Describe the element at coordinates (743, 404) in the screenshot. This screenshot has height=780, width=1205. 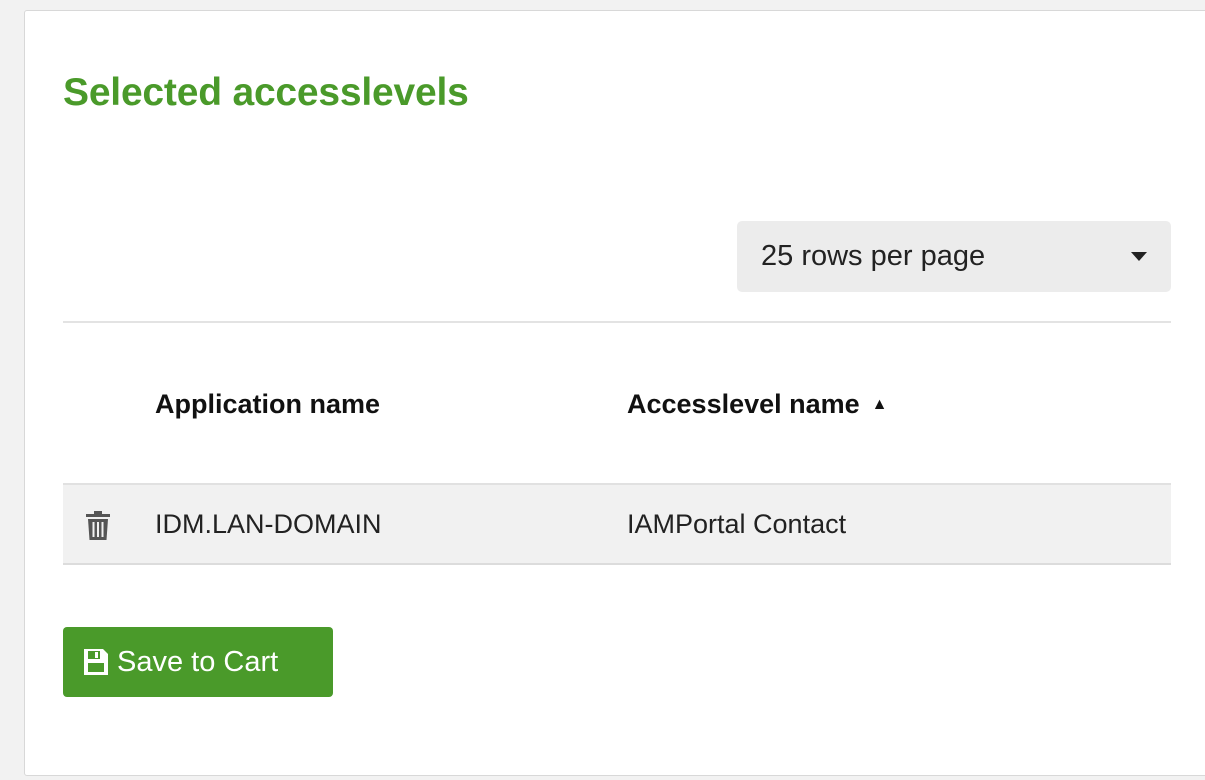
I see `column-header-label: Accesslevel name` at that location.